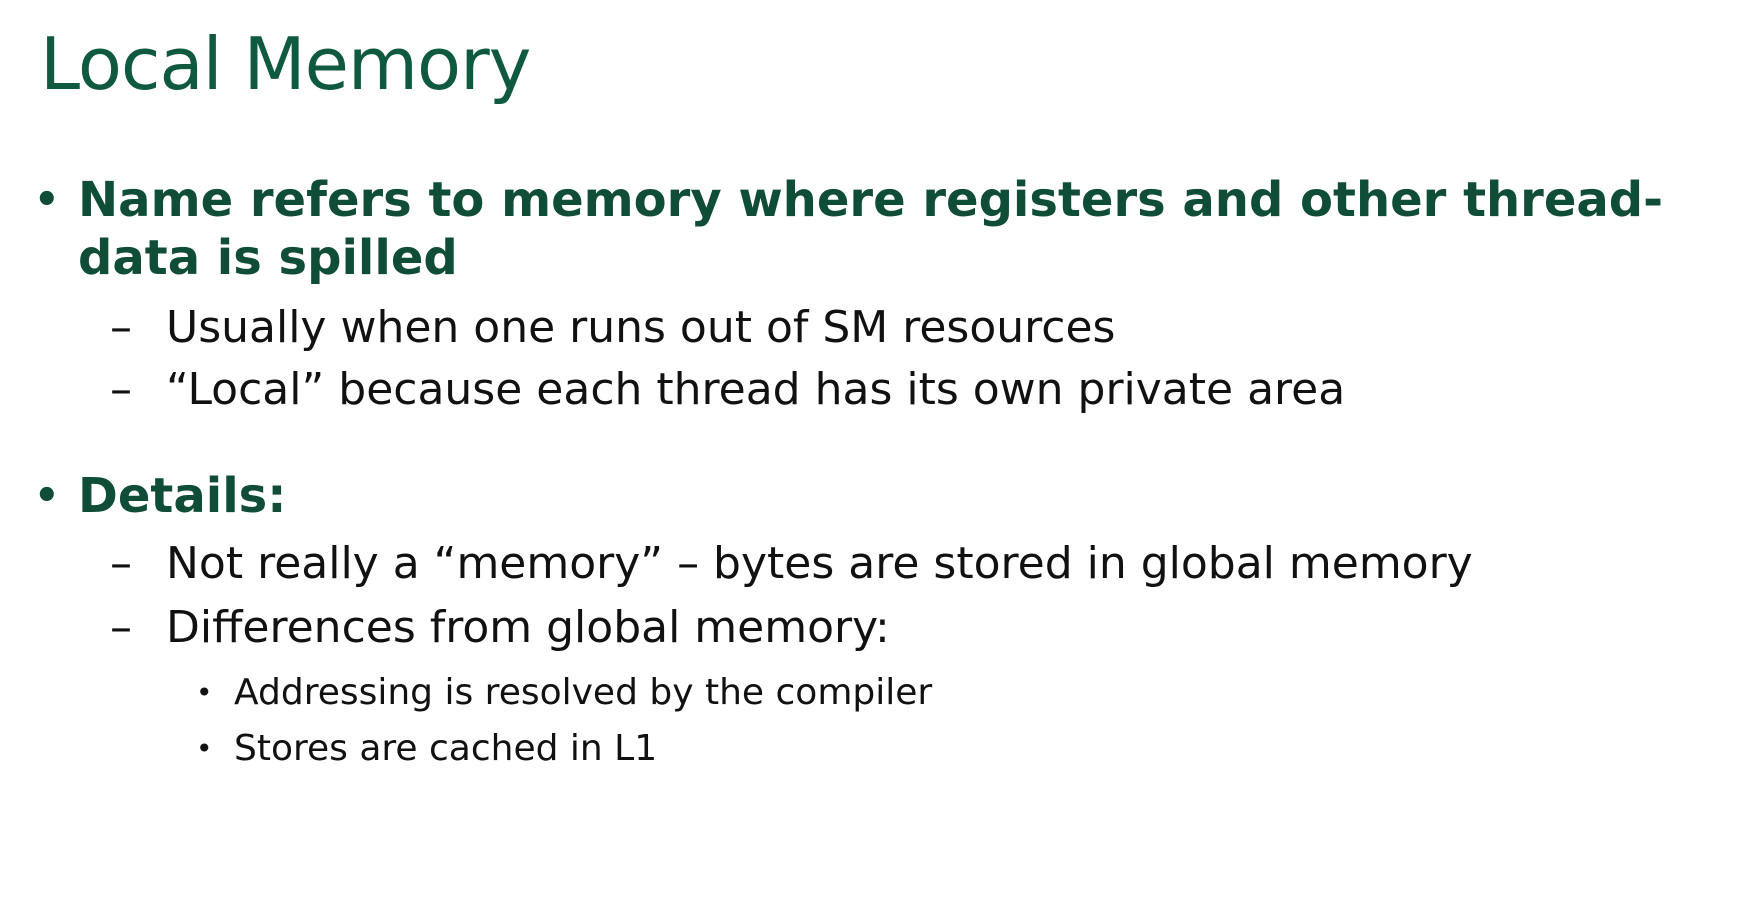  I want to click on subitem-2-2: – Differences from global memory:, so click(500, 628).